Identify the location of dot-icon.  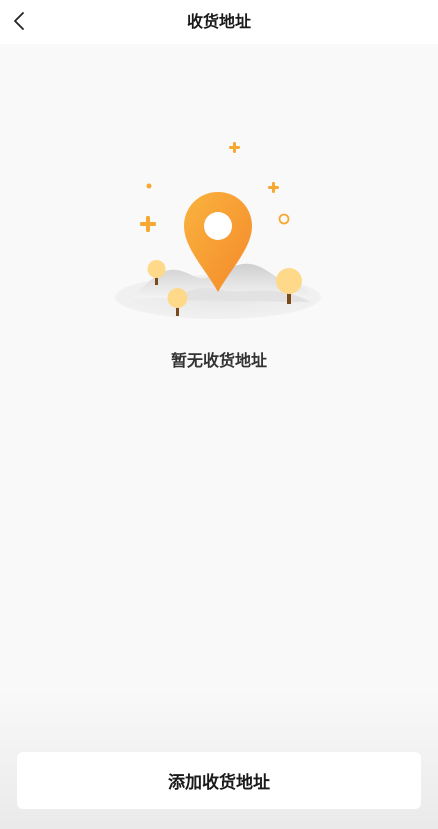
(149, 186).